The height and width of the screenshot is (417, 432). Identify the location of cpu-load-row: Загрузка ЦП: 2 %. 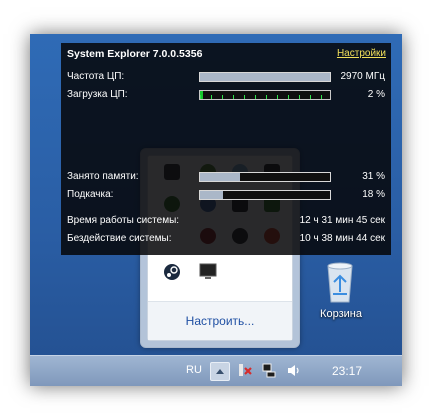
(226, 96).